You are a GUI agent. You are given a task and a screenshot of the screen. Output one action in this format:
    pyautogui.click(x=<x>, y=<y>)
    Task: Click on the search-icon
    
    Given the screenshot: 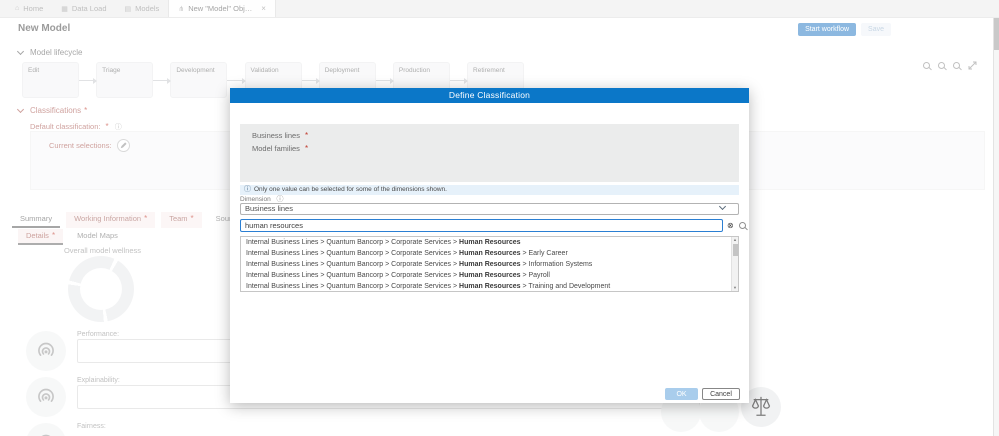 What is the action you would take?
    pyautogui.click(x=742, y=225)
    